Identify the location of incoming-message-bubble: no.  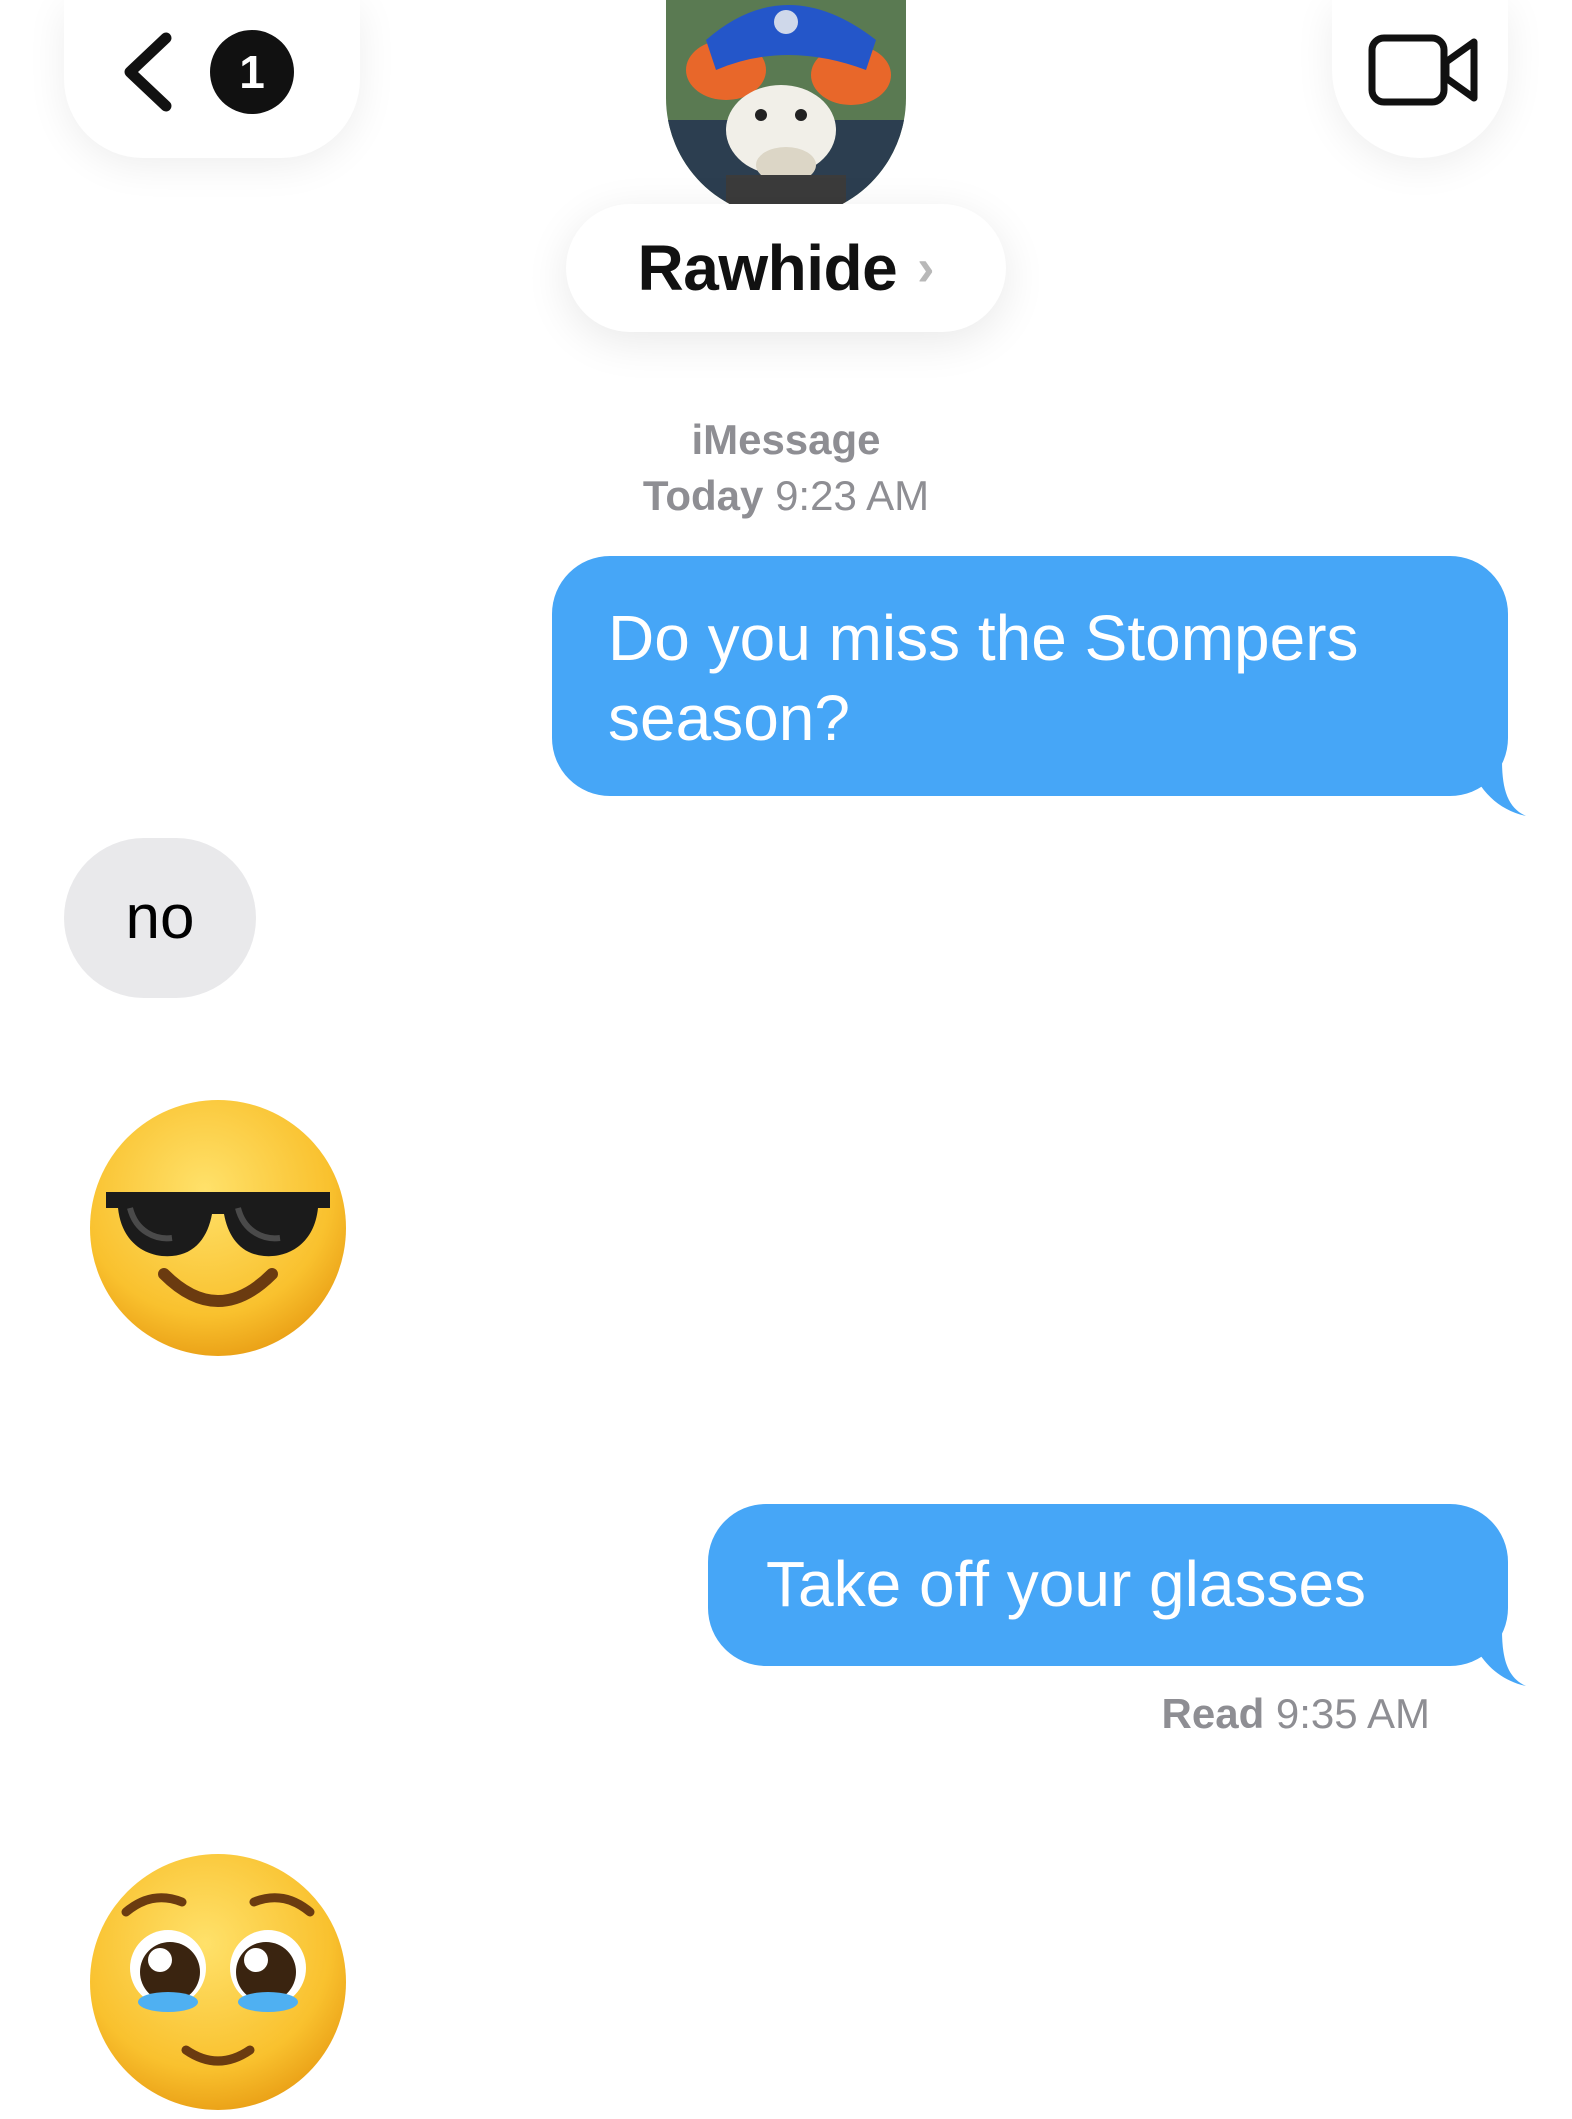
(160, 918).